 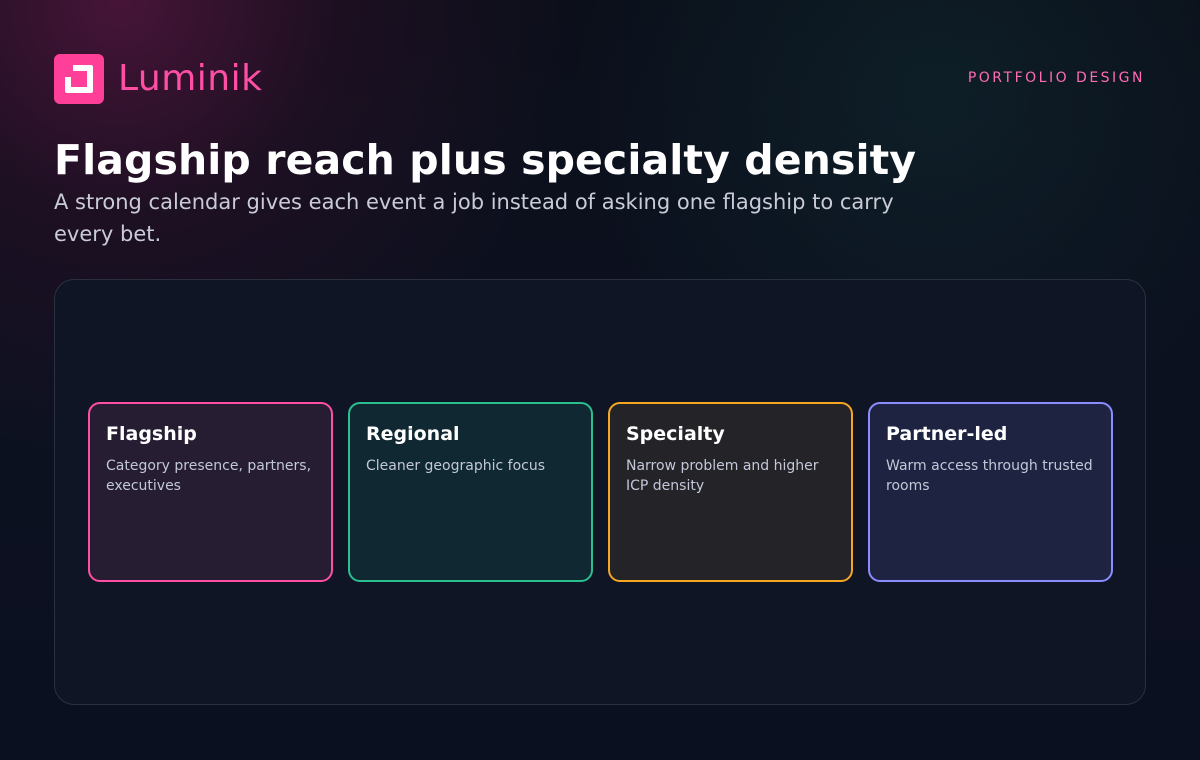 What do you see at coordinates (151, 434) in the screenshot?
I see `card-title: Flagship` at bounding box center [151, 434].